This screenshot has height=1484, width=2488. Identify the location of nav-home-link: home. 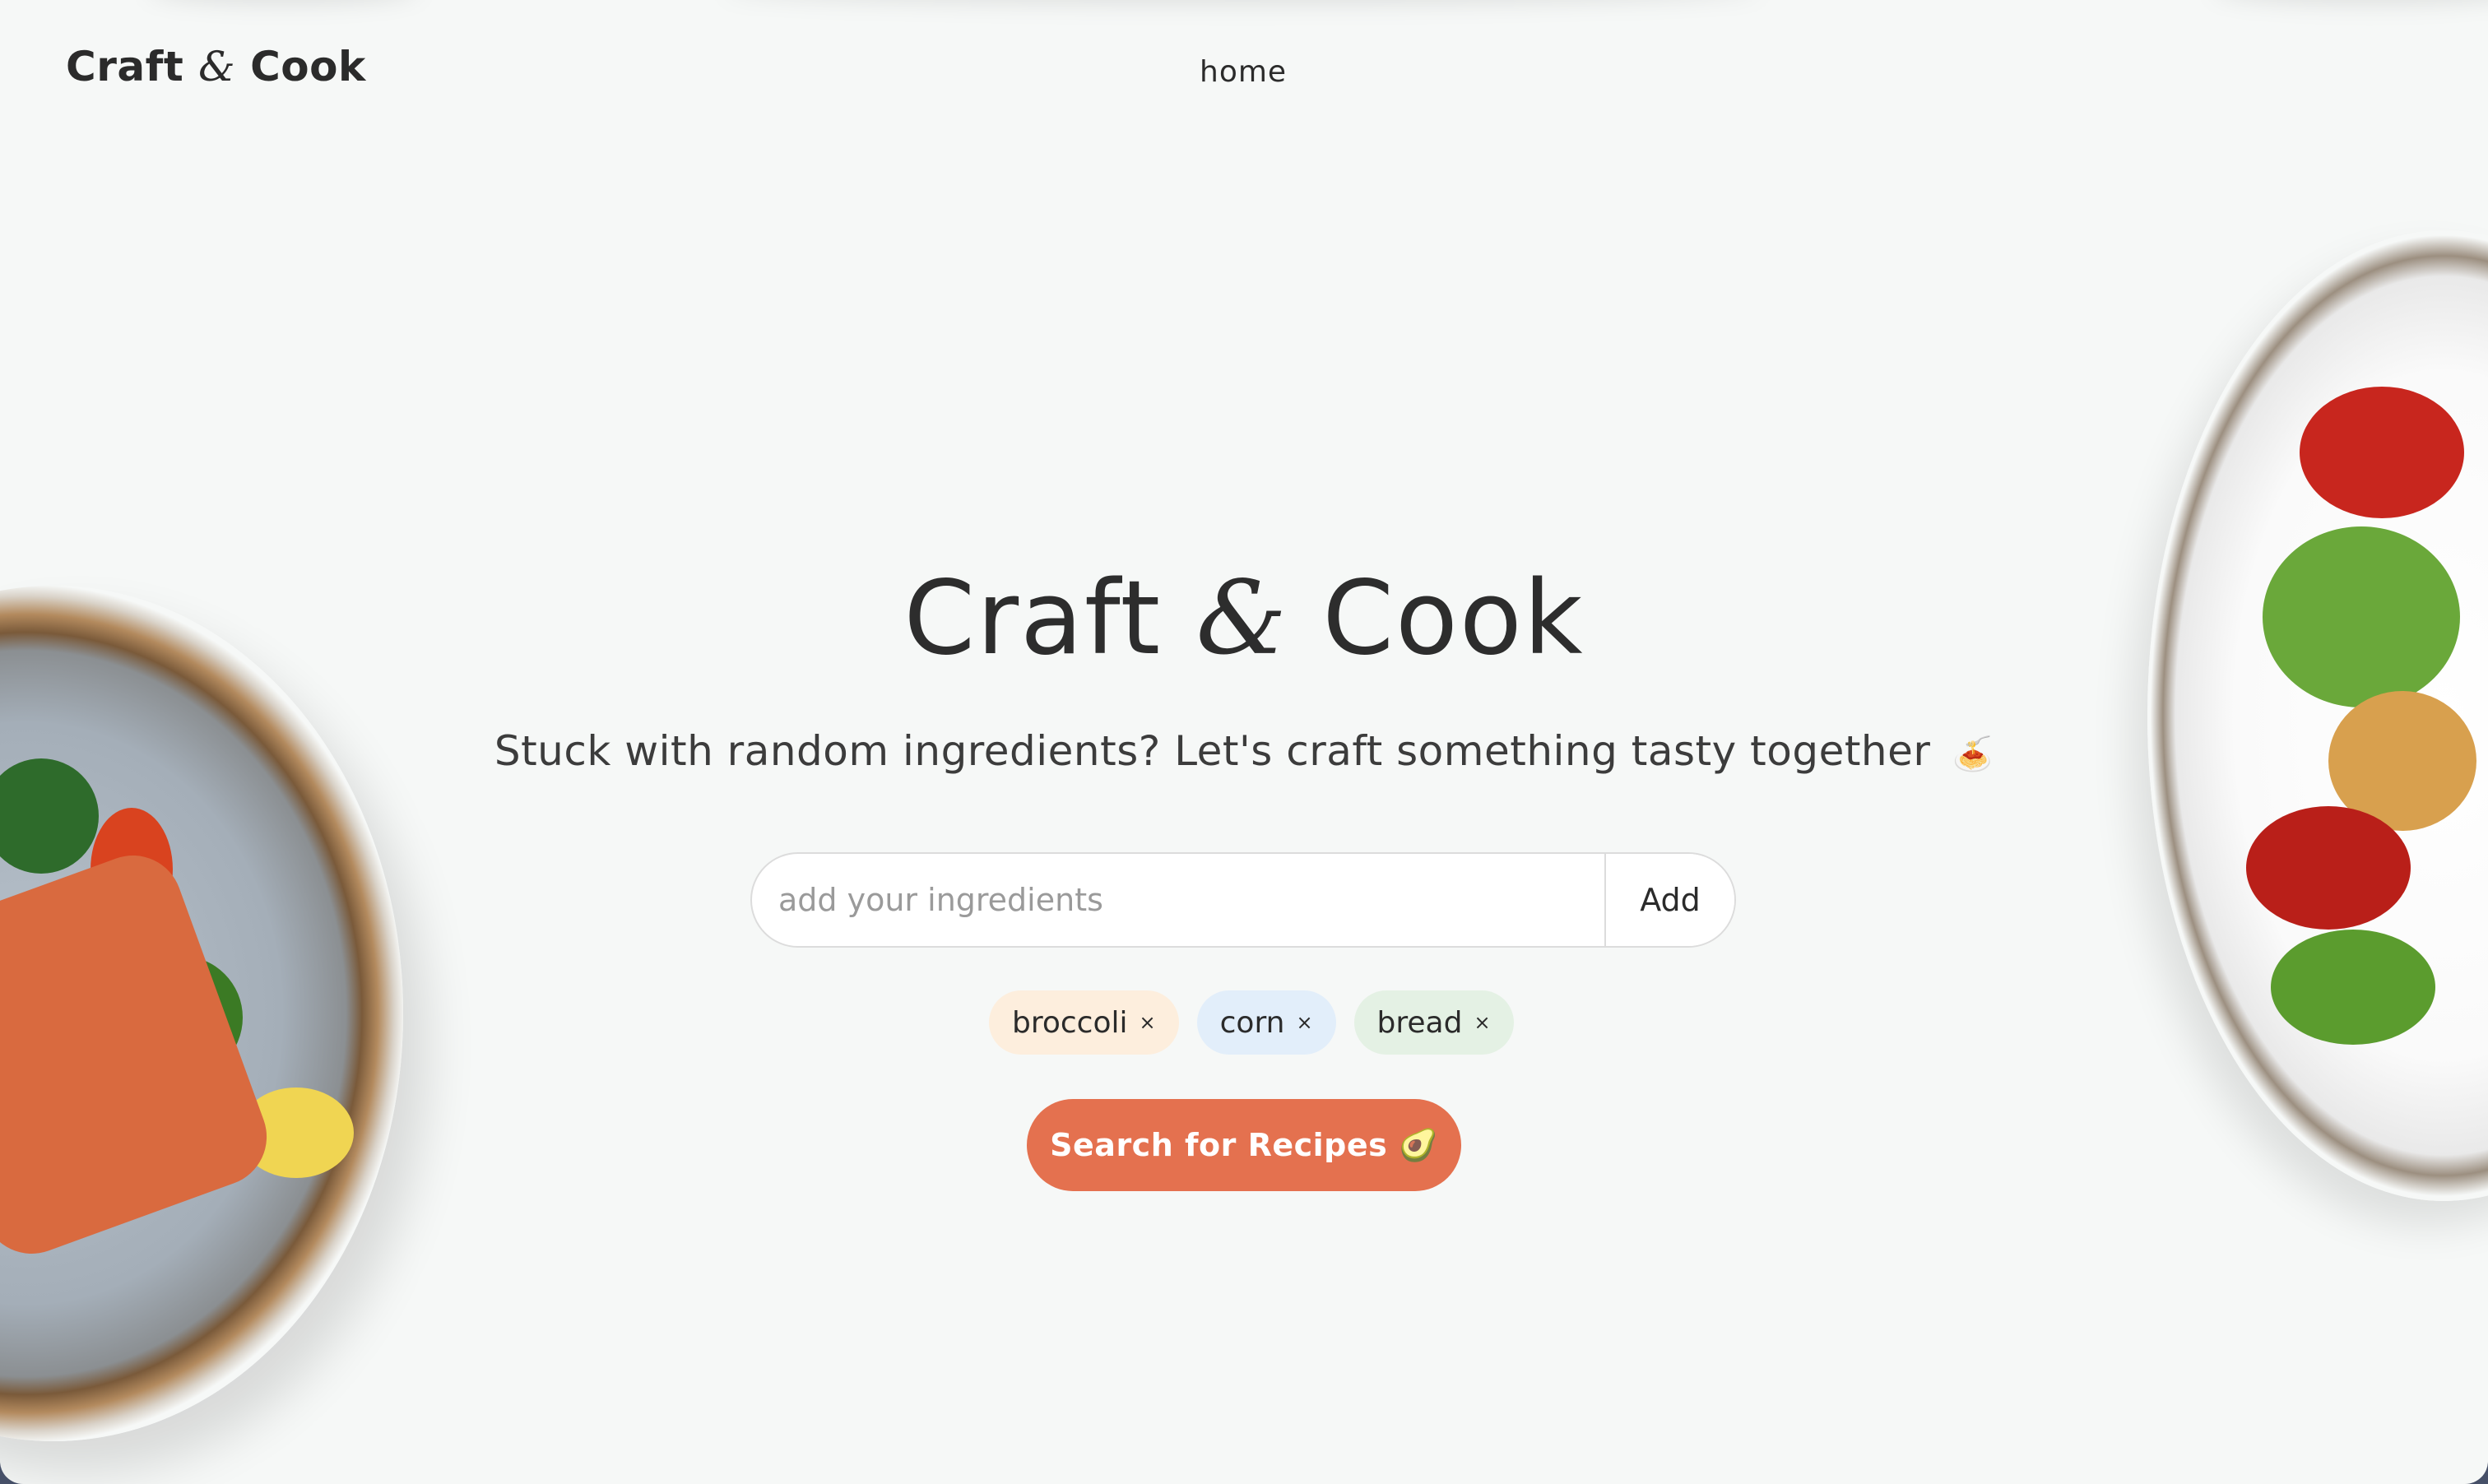
(1244, 72).